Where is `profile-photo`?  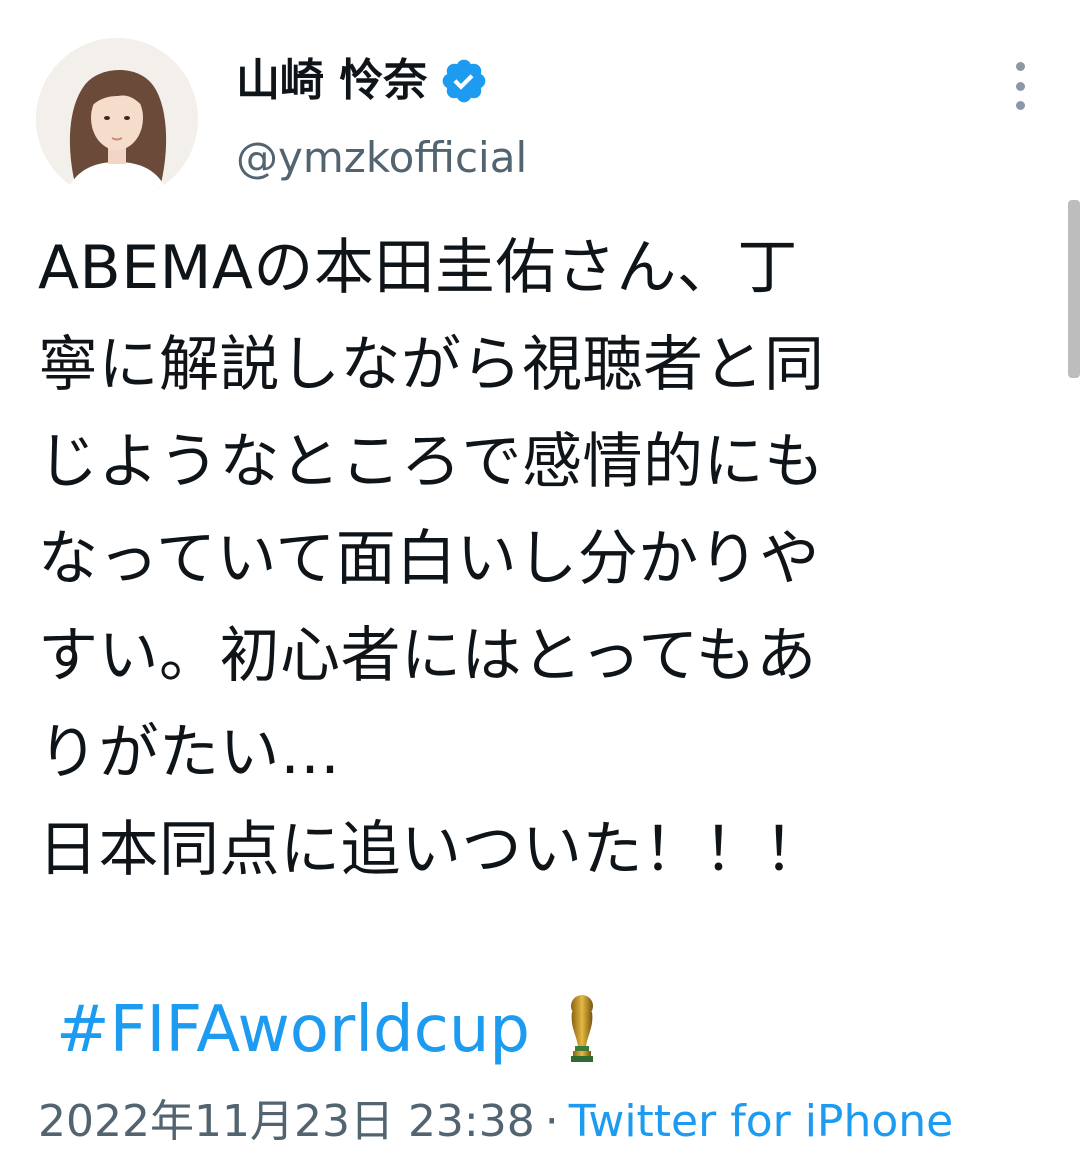
profile-photo is located at coordinates (117, 119).